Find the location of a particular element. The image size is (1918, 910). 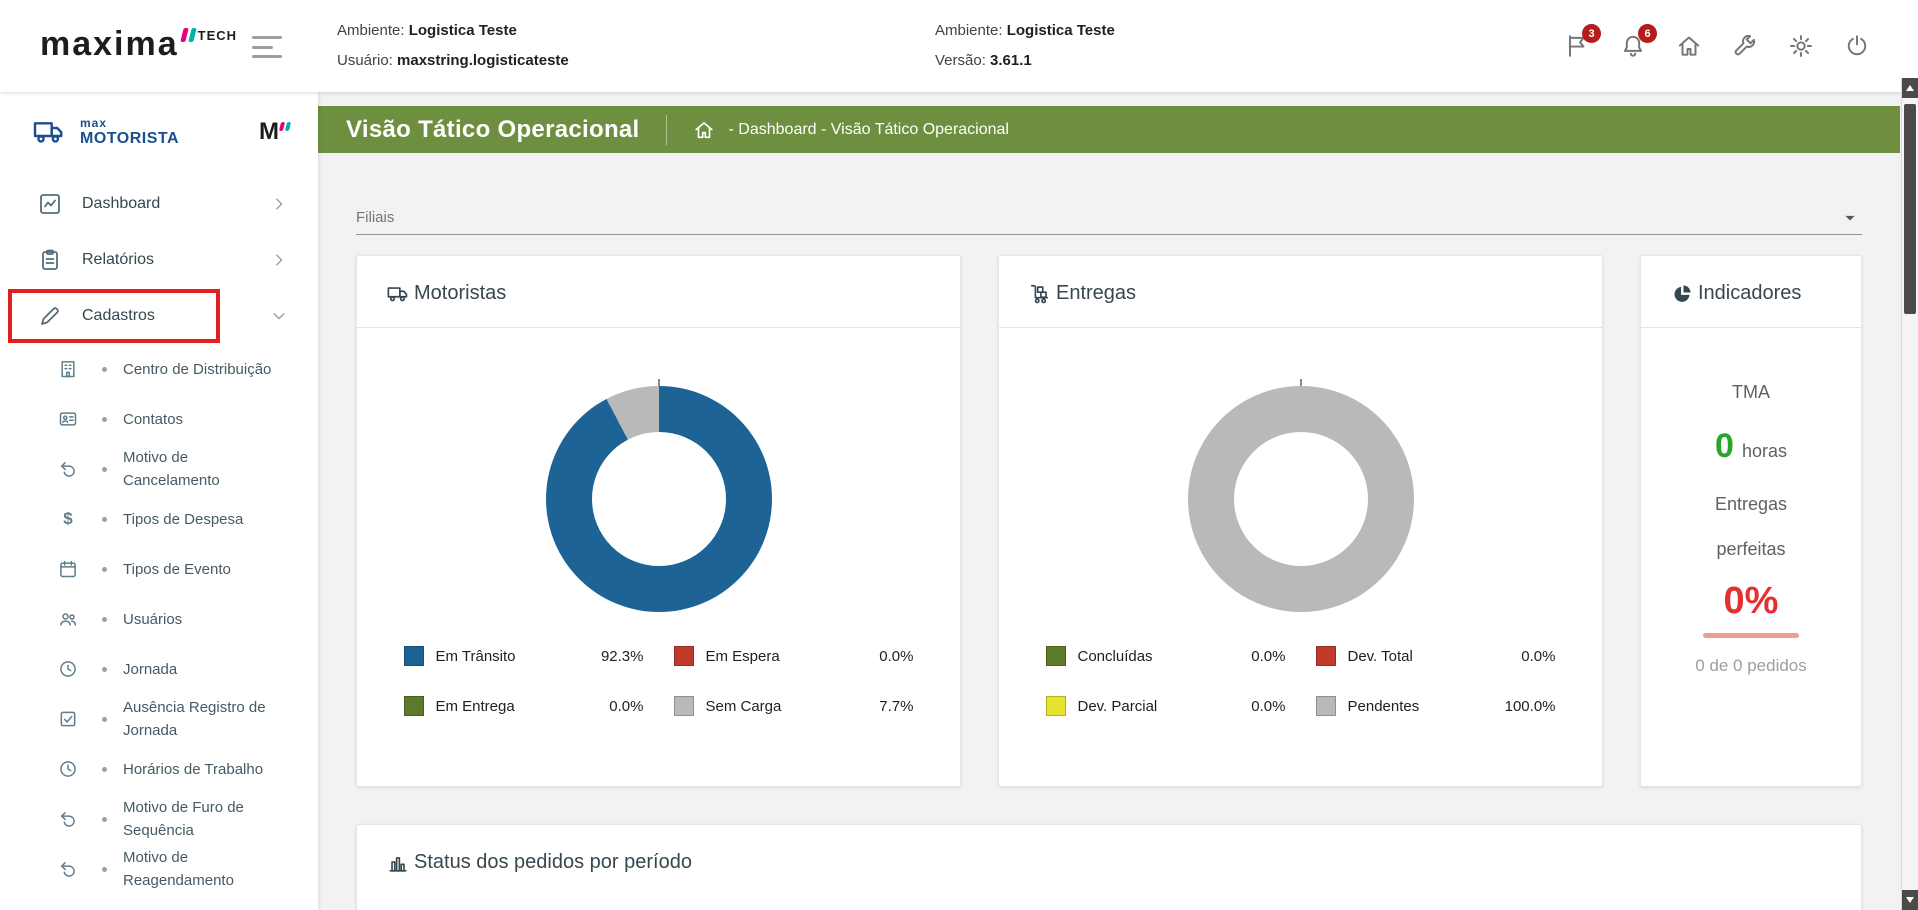

maximatech-logo: maxima TECH is located at coordinates (138, 44).